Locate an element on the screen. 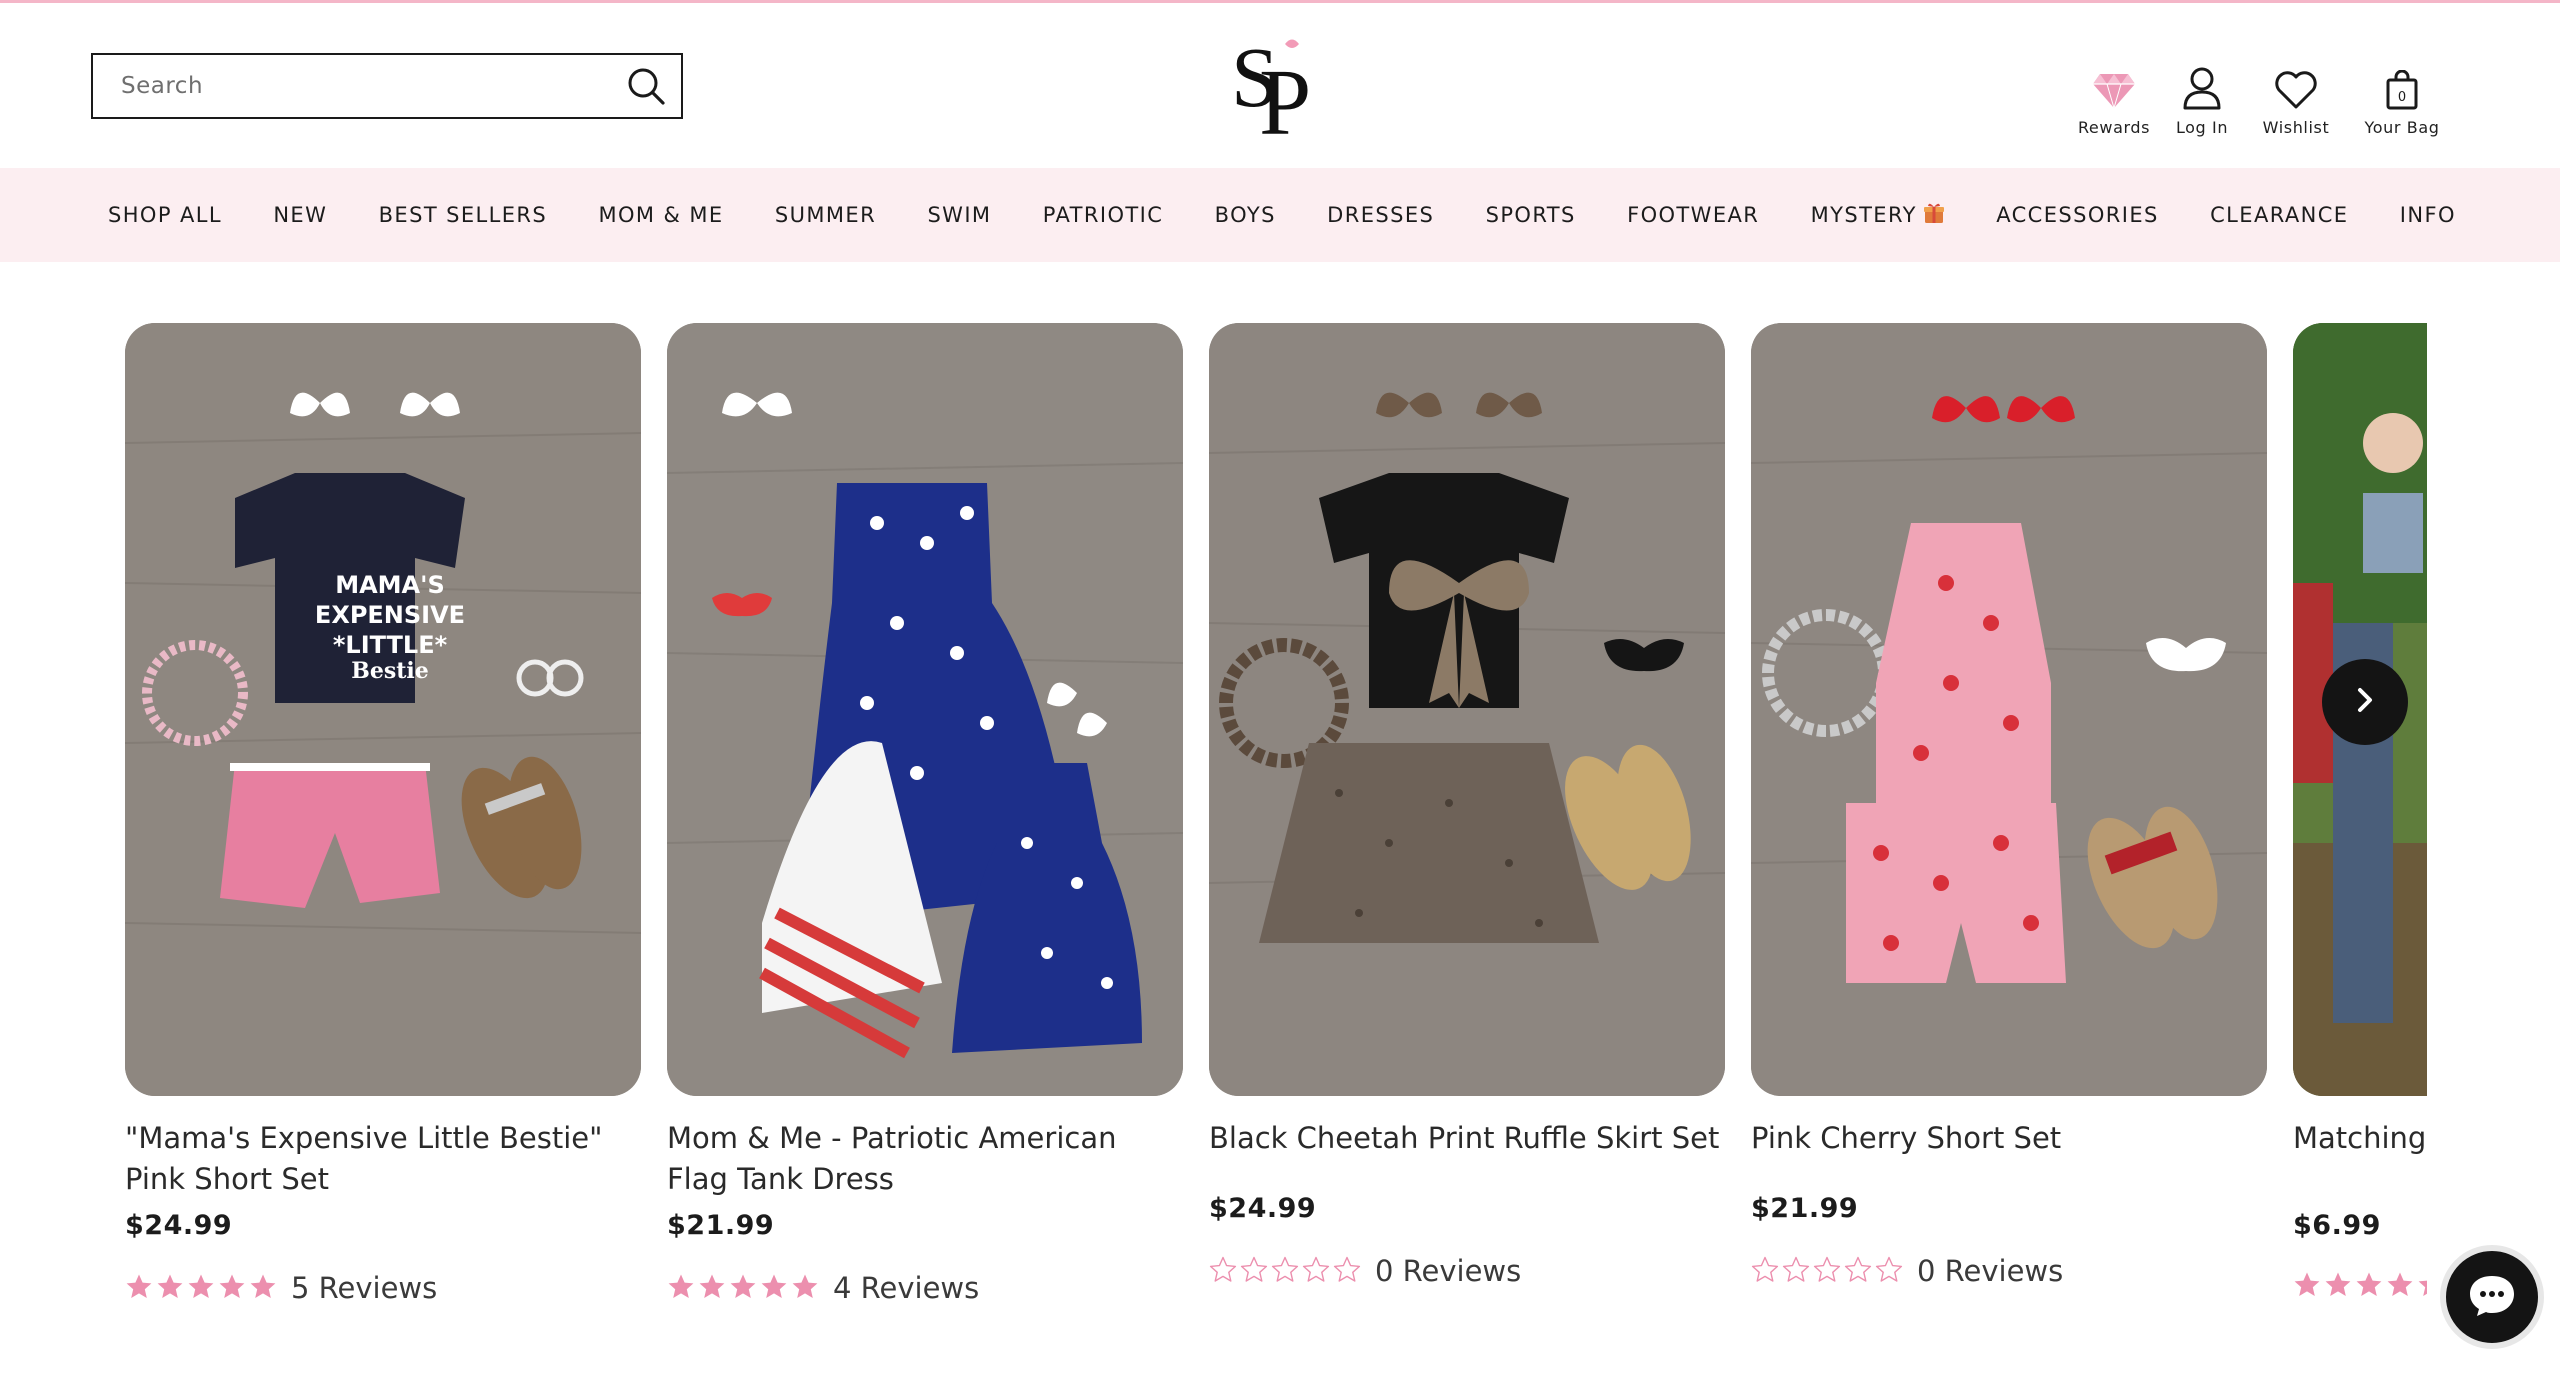 The image size is (2560, 1375). gift-icon is located at coordinates (1934, 215).